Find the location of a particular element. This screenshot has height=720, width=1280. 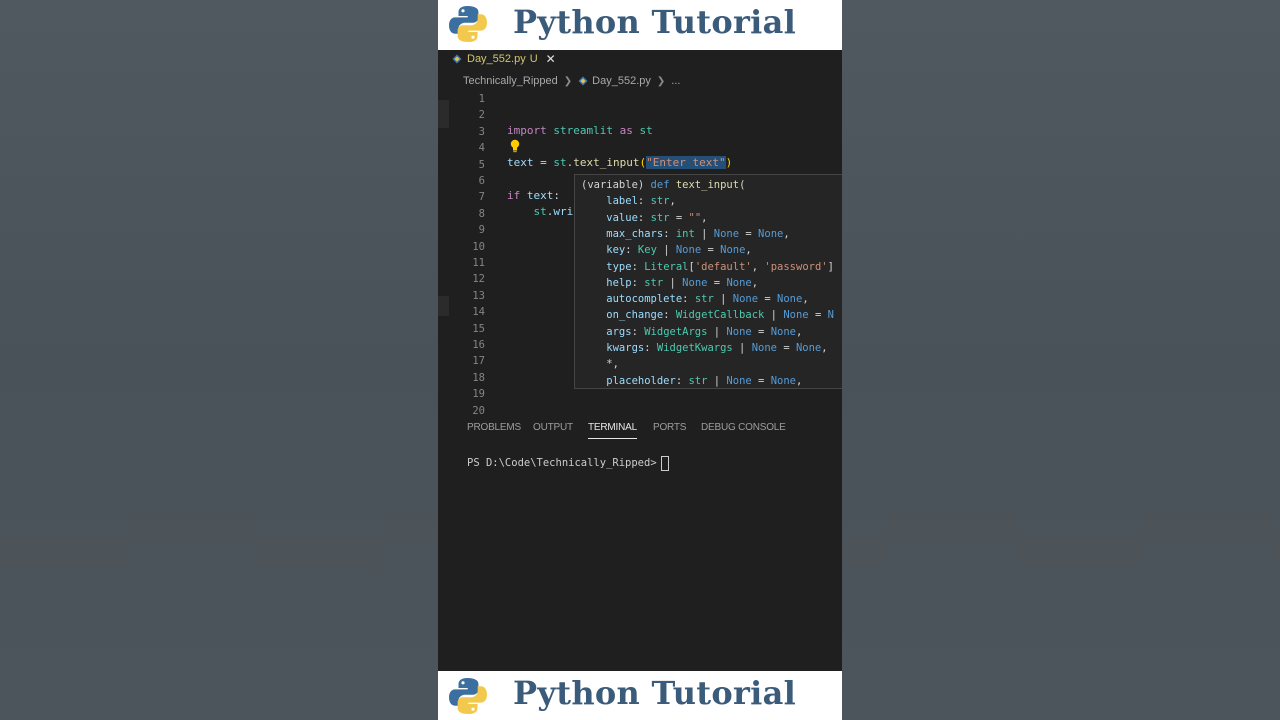

line-number: 19 is located at coordinates (478, 394).